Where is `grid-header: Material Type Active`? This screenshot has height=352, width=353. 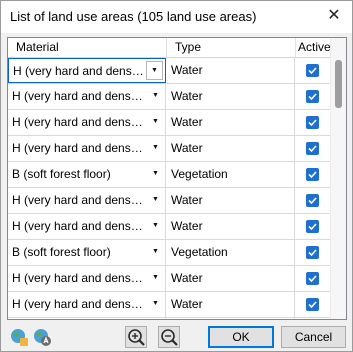
grid-header: Material Type Active is located at coordinates (169, 48).